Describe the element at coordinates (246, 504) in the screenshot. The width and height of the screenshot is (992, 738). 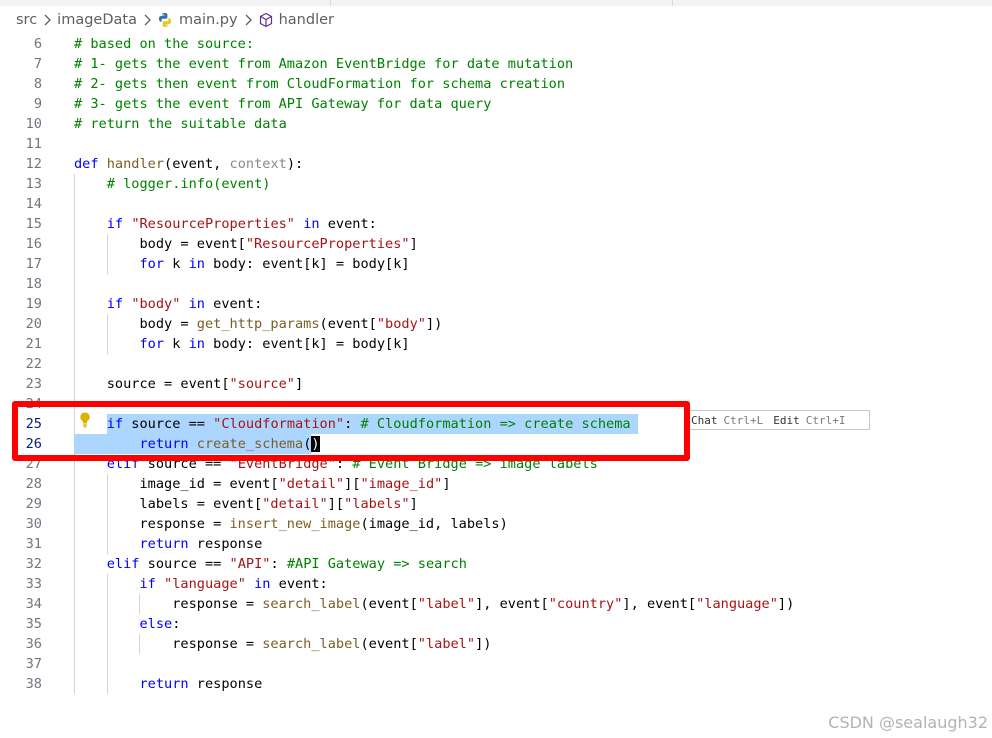
I see `code-text: labels = event["detail"]["labels"]` at that location.